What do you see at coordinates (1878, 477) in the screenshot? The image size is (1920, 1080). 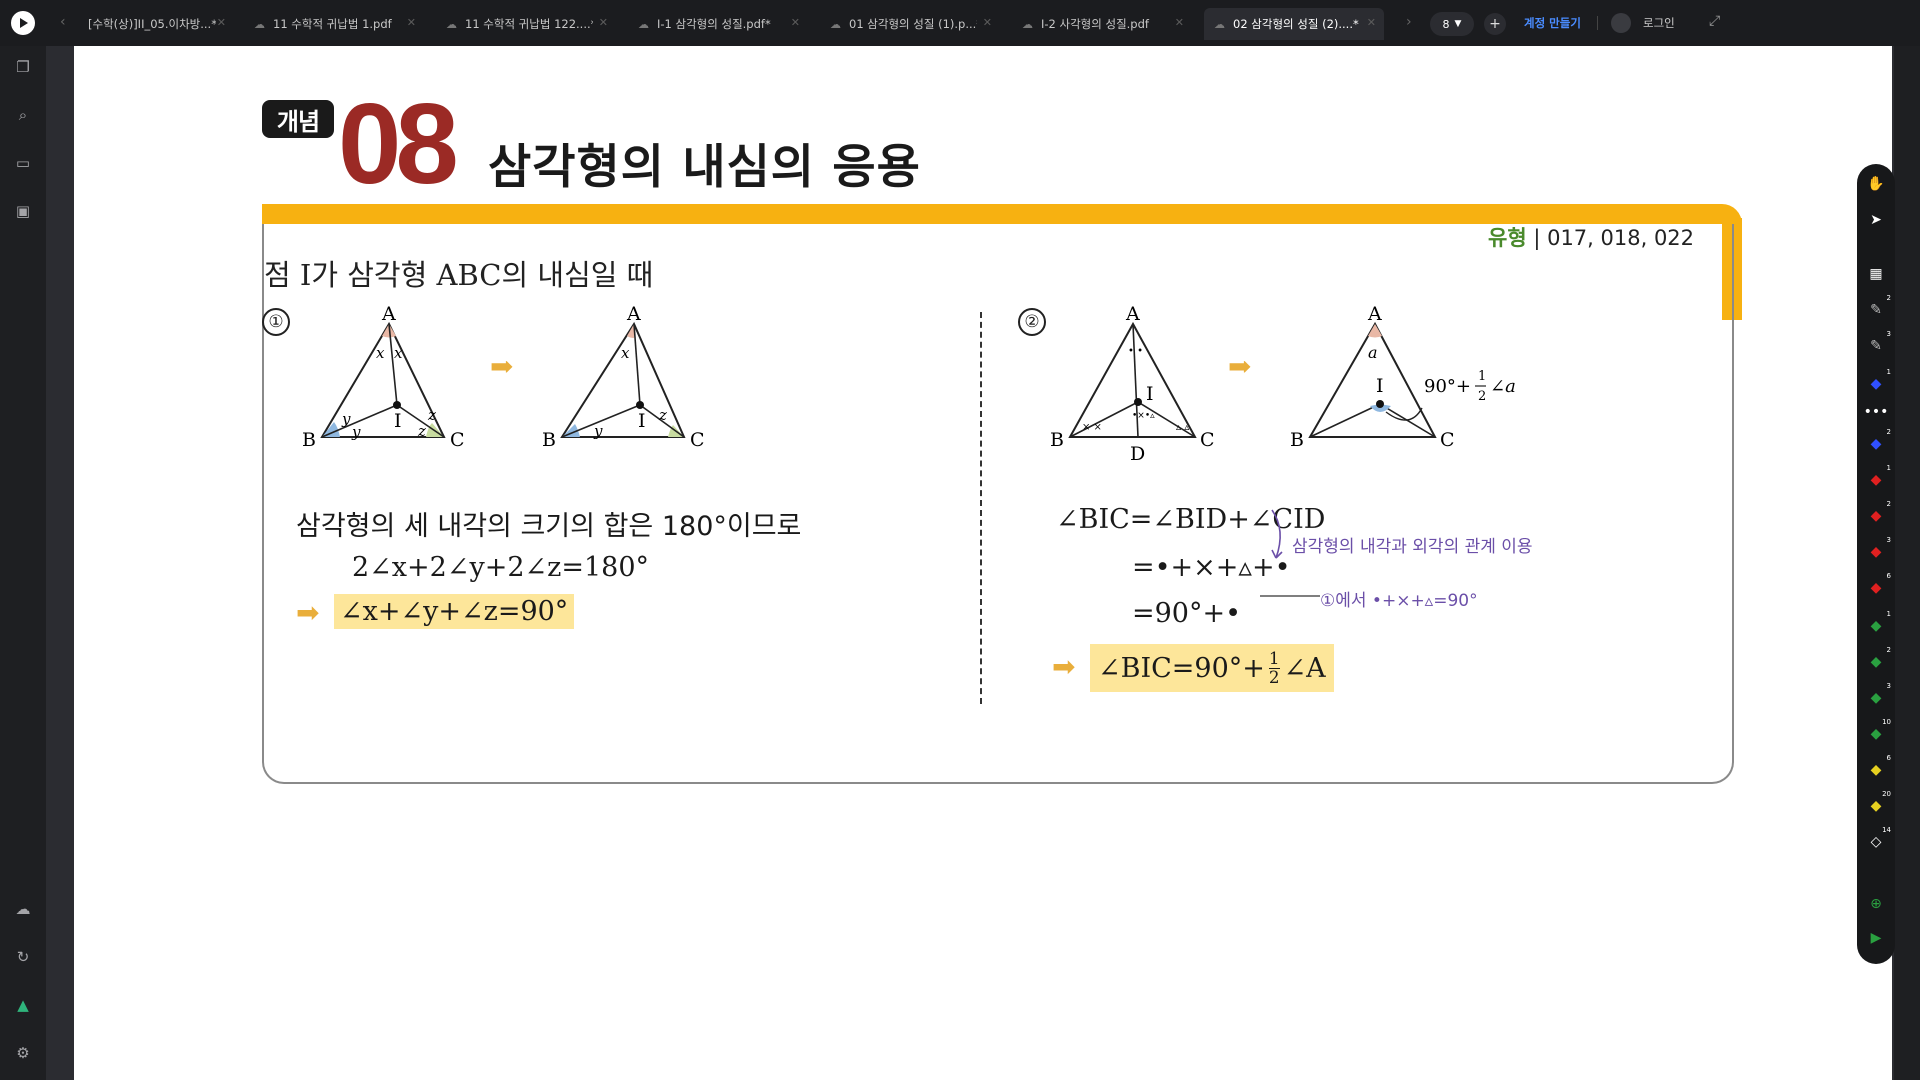 I see `pen-red-icon: ◆ 1` at bounding box center [1878, 477].